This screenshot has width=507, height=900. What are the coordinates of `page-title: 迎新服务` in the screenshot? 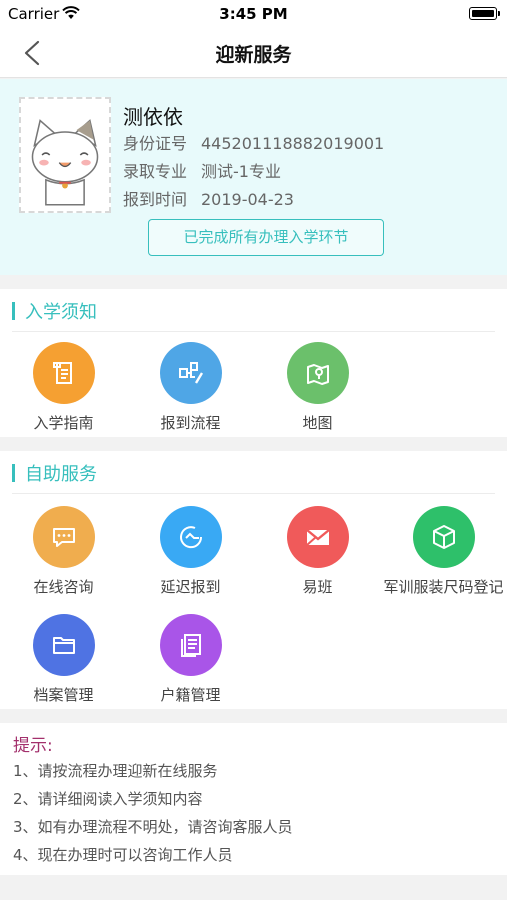 It's located at (253, 55).